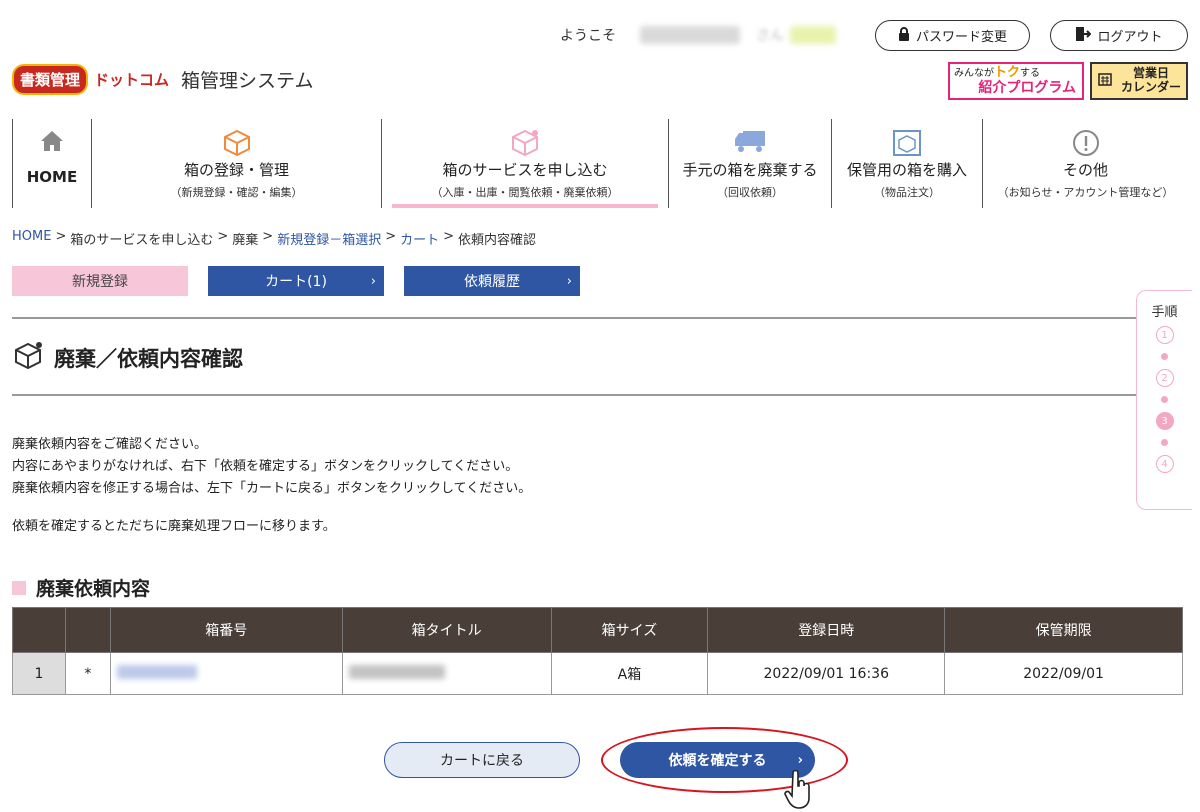  What do you see at coordinates (52, 143) in the screenshot?
I see `home-icon` at bounding box center [52, 143].